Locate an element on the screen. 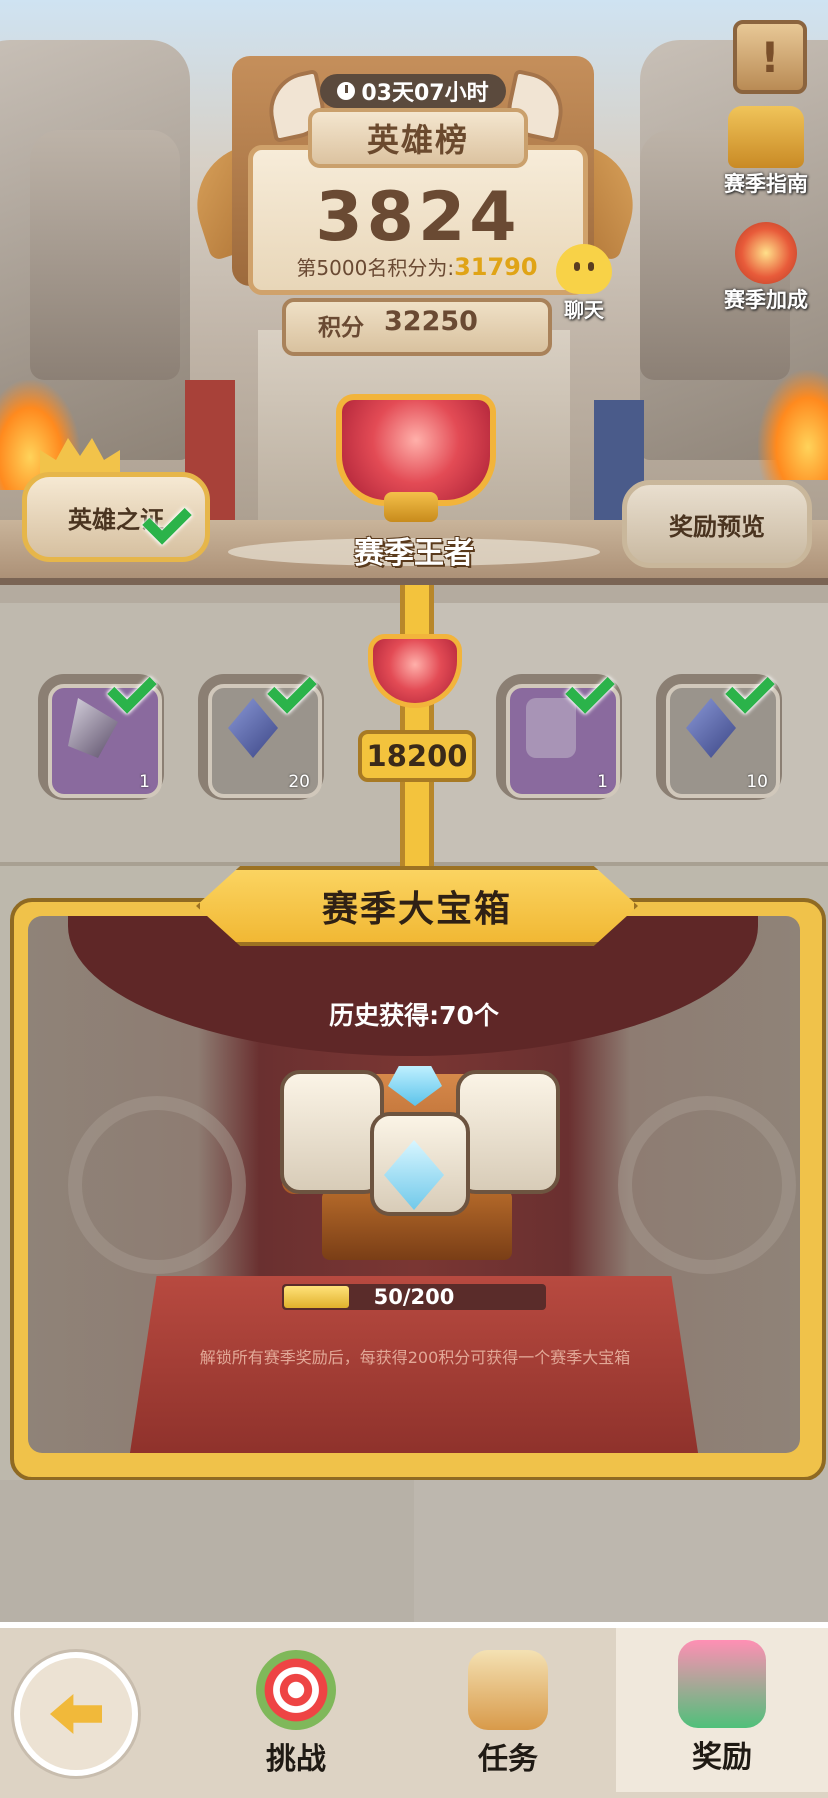  season-bonus-button: 赛季加成 is located at coordinates (766, 268).